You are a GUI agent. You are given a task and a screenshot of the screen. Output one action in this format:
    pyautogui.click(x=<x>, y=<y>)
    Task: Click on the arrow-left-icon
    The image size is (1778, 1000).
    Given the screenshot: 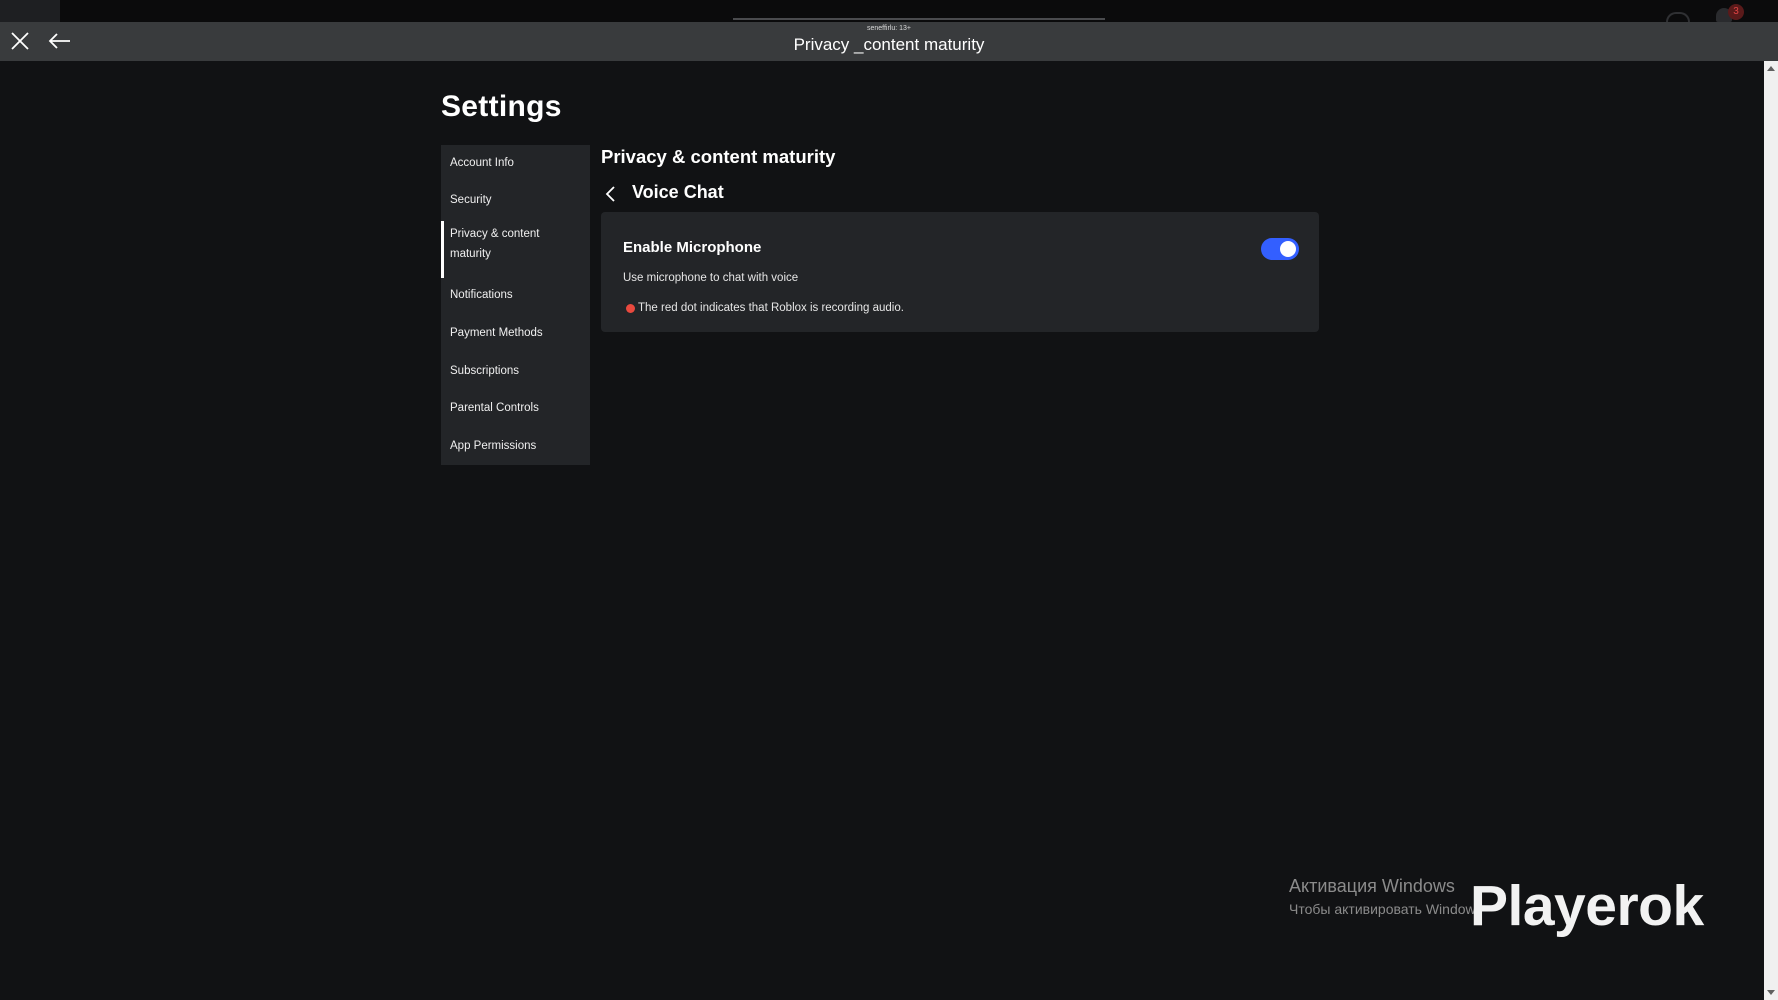 What is the action you would take?
    pyautogui.click(x=59, y=41)
    